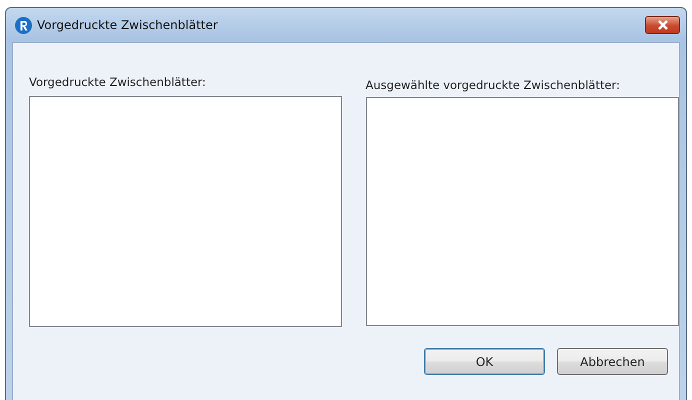 Image resolution: width=692 pixels, height=400 pixels. What do you see at coordinates (493, 86) in the screenshot?
I see `list-label: Ausgewählte vorgedruckte Zwischenblätter:` at bounding box center [493, 86].